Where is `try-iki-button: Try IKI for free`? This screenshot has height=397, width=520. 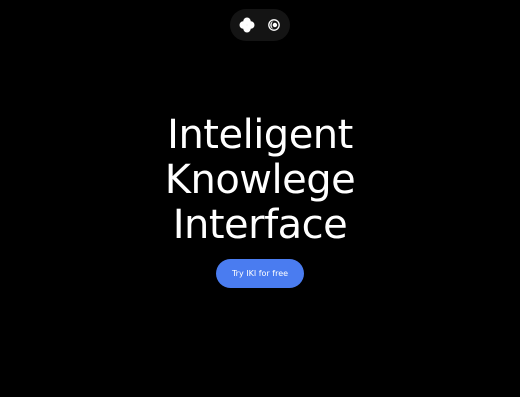 try-iki-button: Try IKI for free is located at coordinates (260, 273).